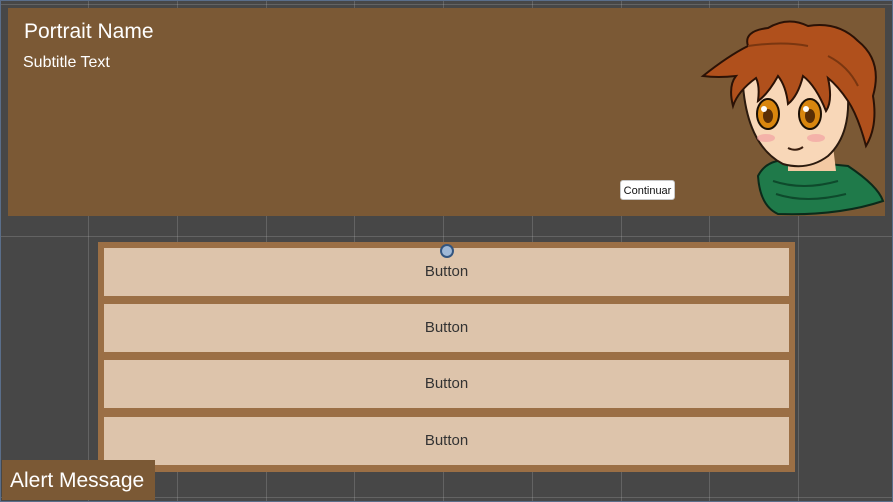 The image size is (893, 502). I want to click on alert-message: Alert Message, so click(78, 480).